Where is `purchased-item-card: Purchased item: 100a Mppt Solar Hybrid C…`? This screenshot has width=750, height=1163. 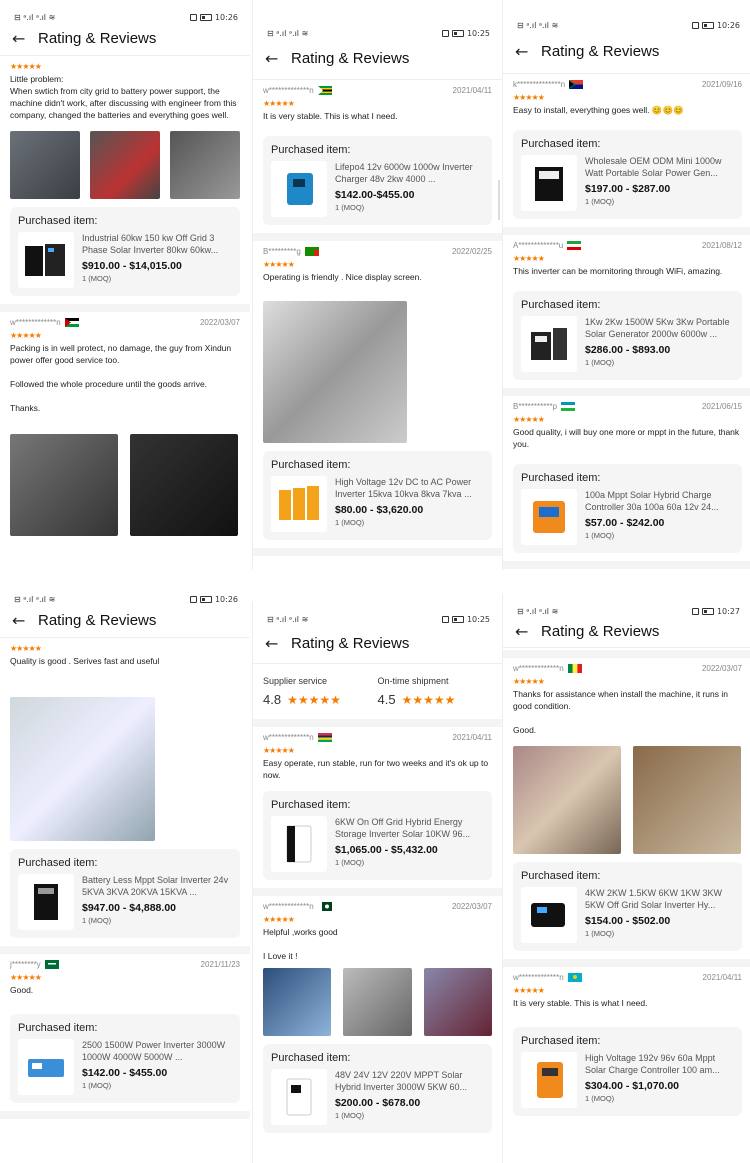
purchased-item-card: Purchased item: 100a Mppt Solar Hybrid C… is located at coordinates (627, 508).